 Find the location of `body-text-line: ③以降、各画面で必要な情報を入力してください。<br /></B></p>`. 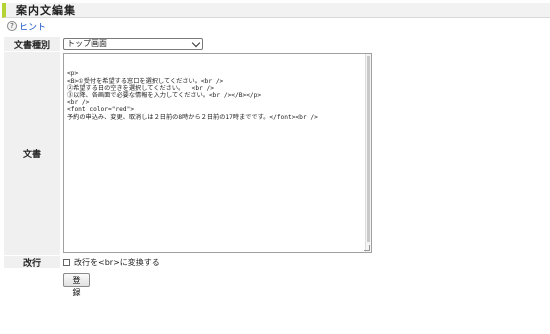

body-text-line: ③以降、各画面で必要な情報を入力してください。<br /></B></p> is located at coordinates (164, 96).